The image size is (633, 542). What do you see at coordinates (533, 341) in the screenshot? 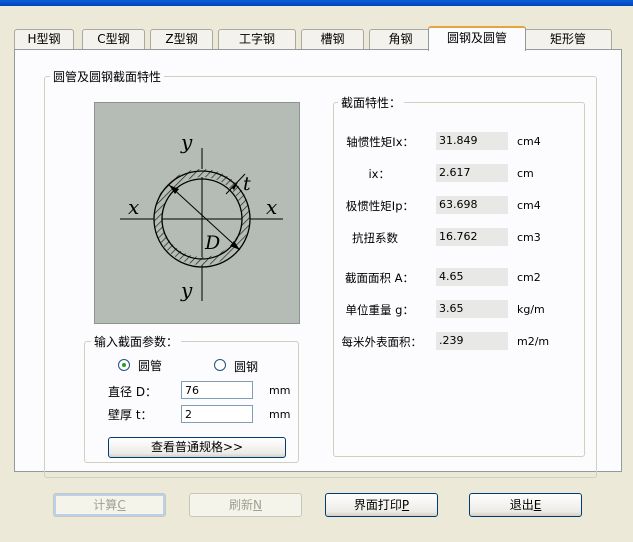
I see `prop-unit-surface: m2/m` at bounding box center [533, 341].